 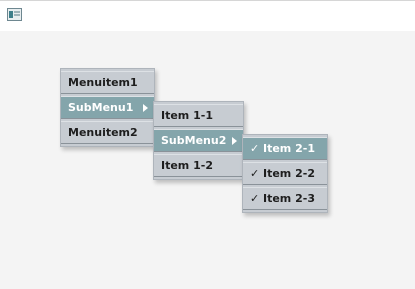 I want to click on menu-item-label: Item 2-2, so click(x=289, y=173).